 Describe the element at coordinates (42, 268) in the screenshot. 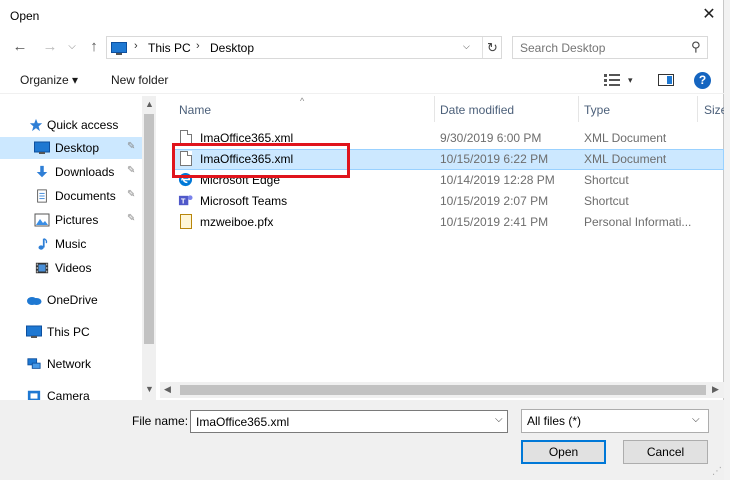

I see `video-icon` at that location.